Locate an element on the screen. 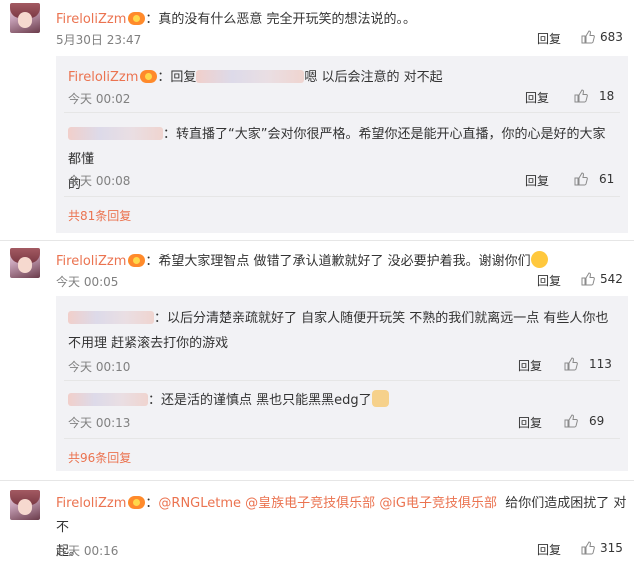 This screenshot has width=634, height=564. sub-reply-text-line2: 不用理 赶紧滚去打你的游戏 is located at coordinates (148, 343).